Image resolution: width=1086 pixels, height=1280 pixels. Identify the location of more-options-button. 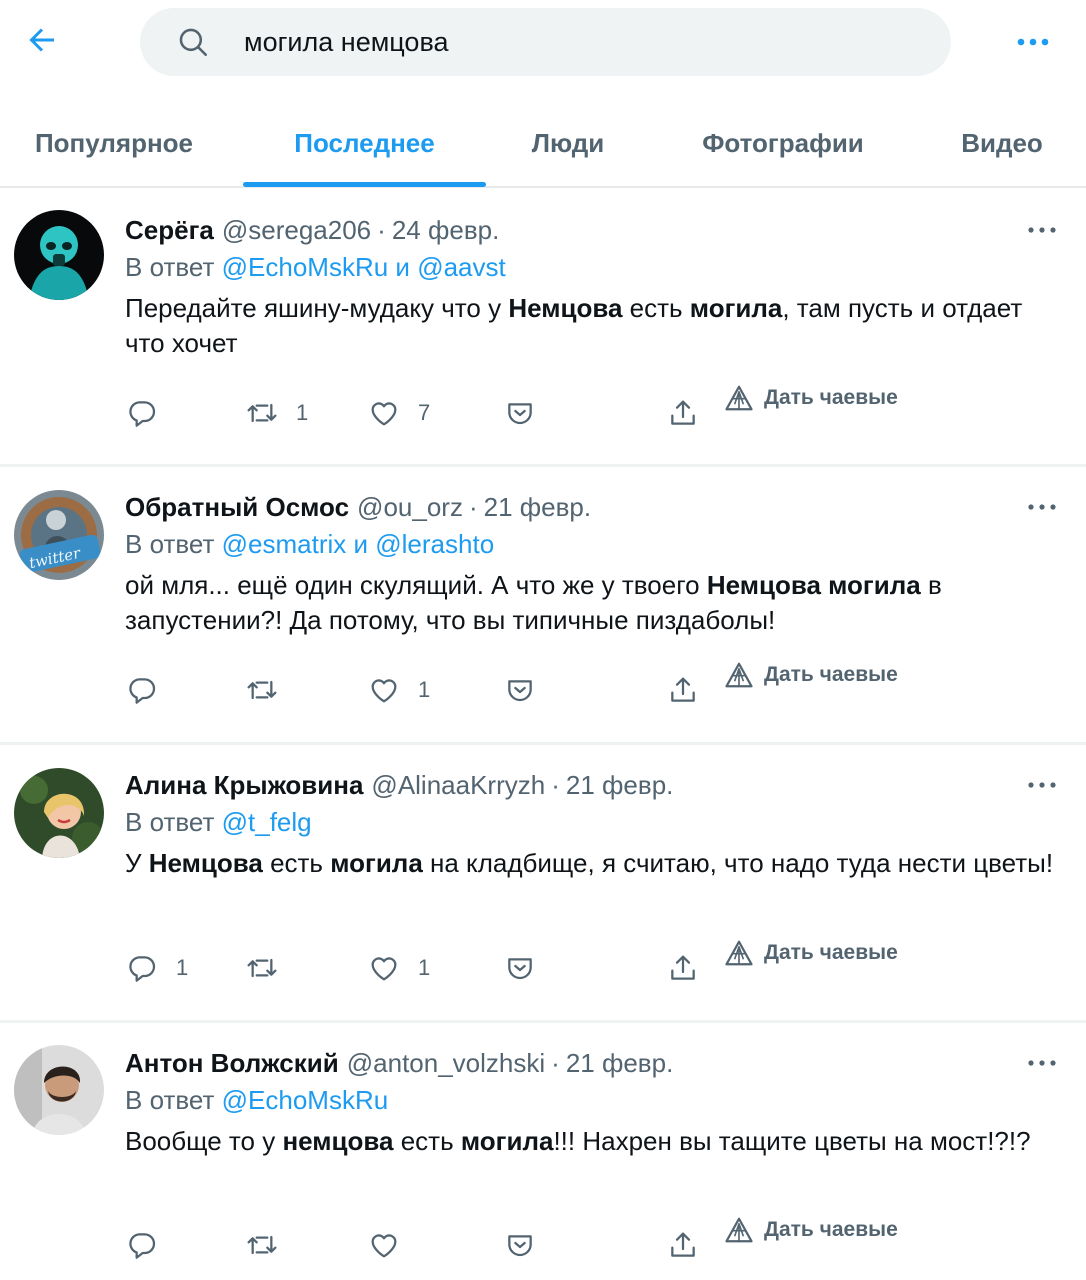
(1033, 42).